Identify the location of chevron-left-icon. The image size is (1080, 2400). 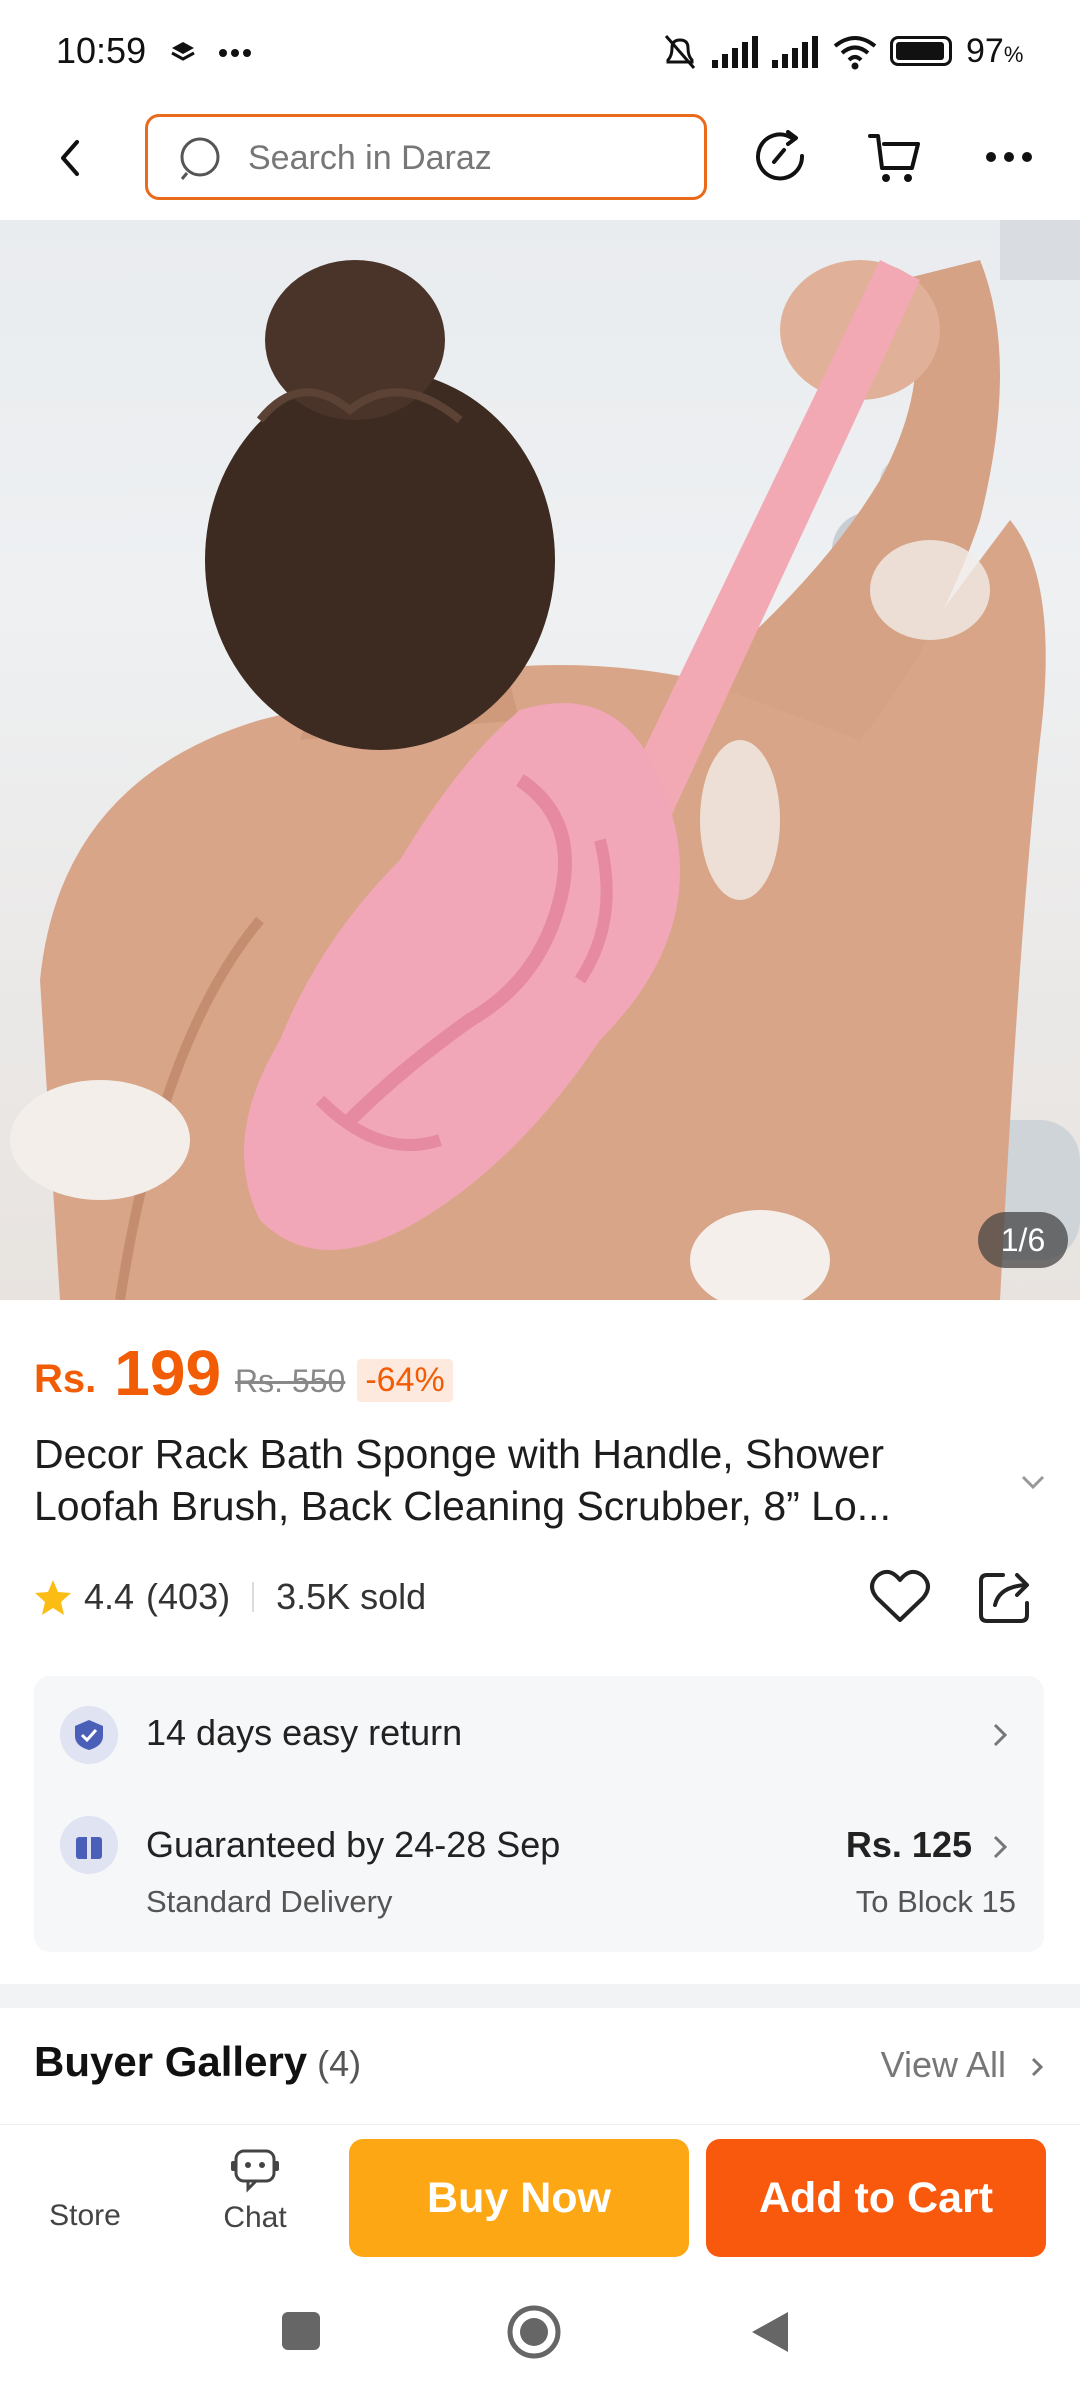
(70, 158).